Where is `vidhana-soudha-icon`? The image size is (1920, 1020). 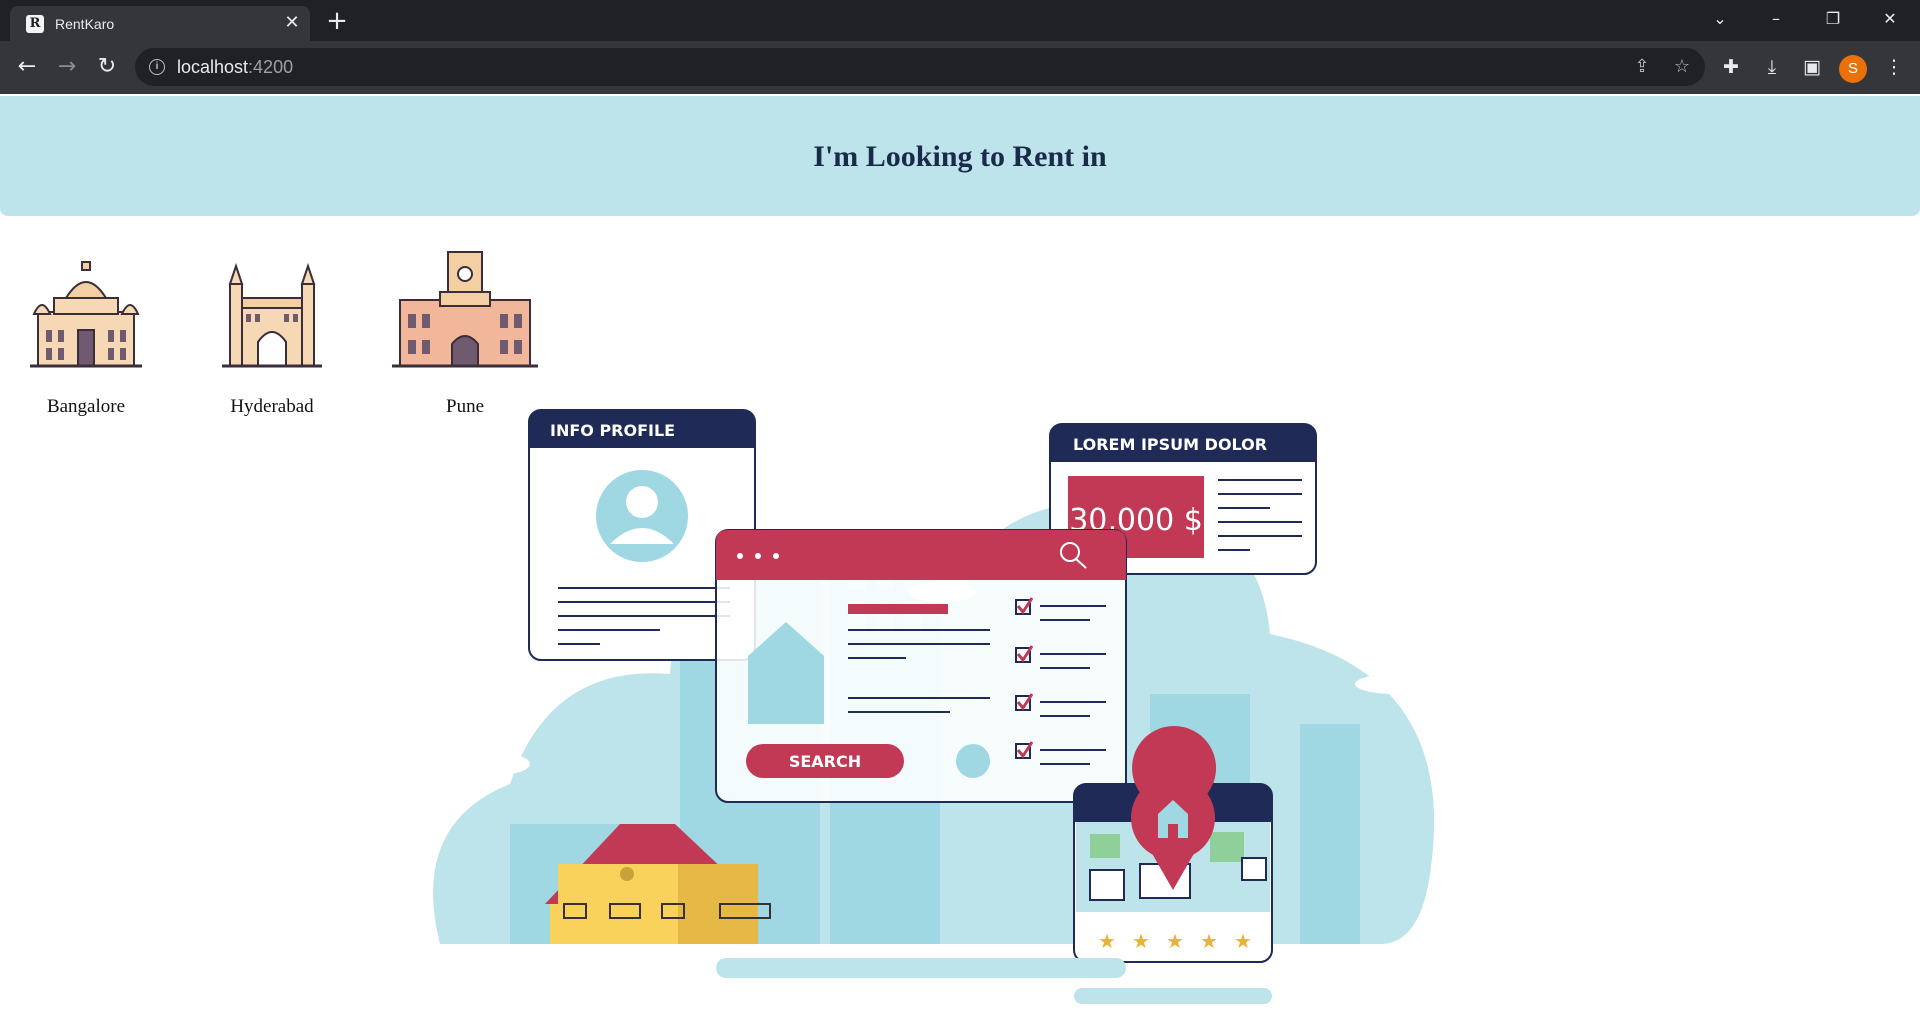
vidhana-soudha-icon is located at coordinates (86, 314).